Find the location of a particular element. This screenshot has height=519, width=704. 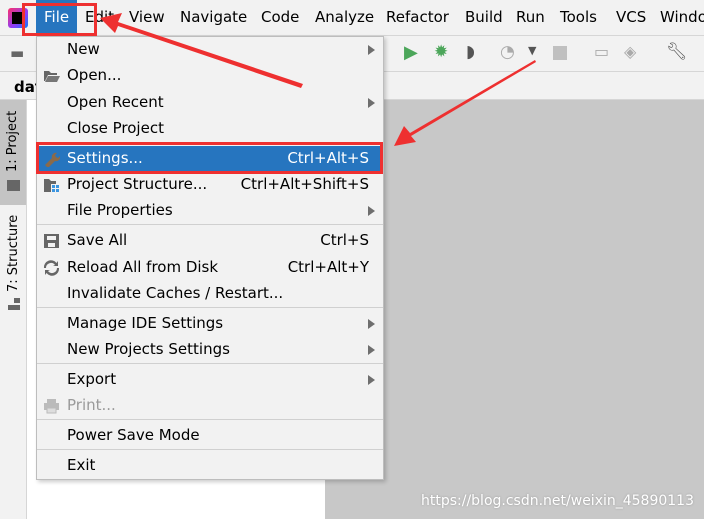

annotation-arrow-settings is located at coordinates (465, 103).